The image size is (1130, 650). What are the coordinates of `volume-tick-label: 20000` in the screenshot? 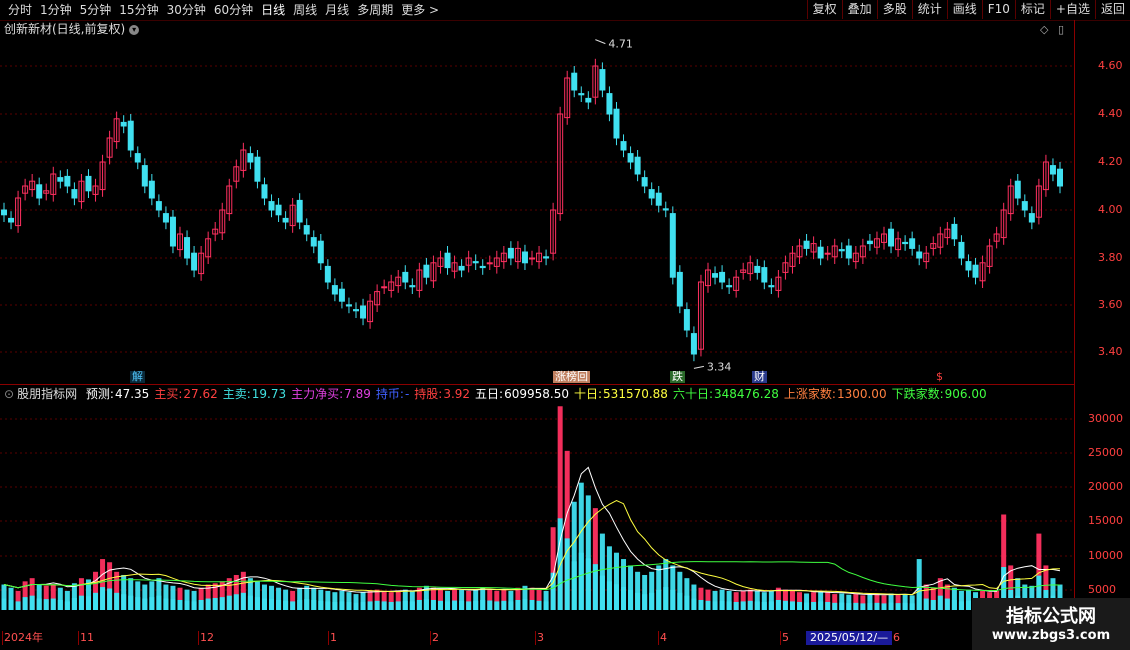 It's located at (1105, 486).